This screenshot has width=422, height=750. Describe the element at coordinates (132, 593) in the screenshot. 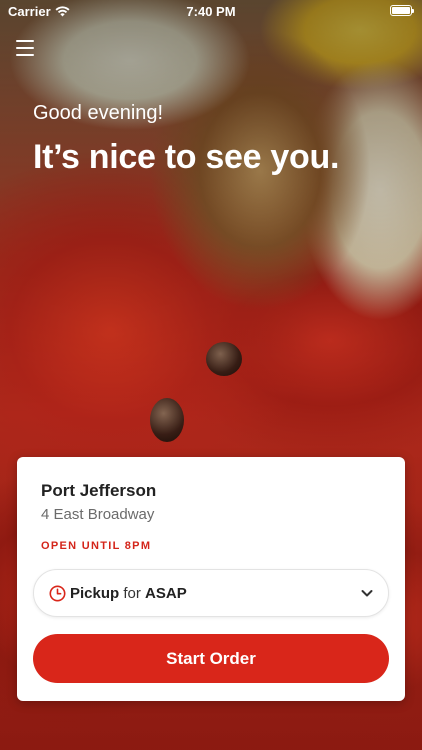

I see `order-connector: for` at that location.